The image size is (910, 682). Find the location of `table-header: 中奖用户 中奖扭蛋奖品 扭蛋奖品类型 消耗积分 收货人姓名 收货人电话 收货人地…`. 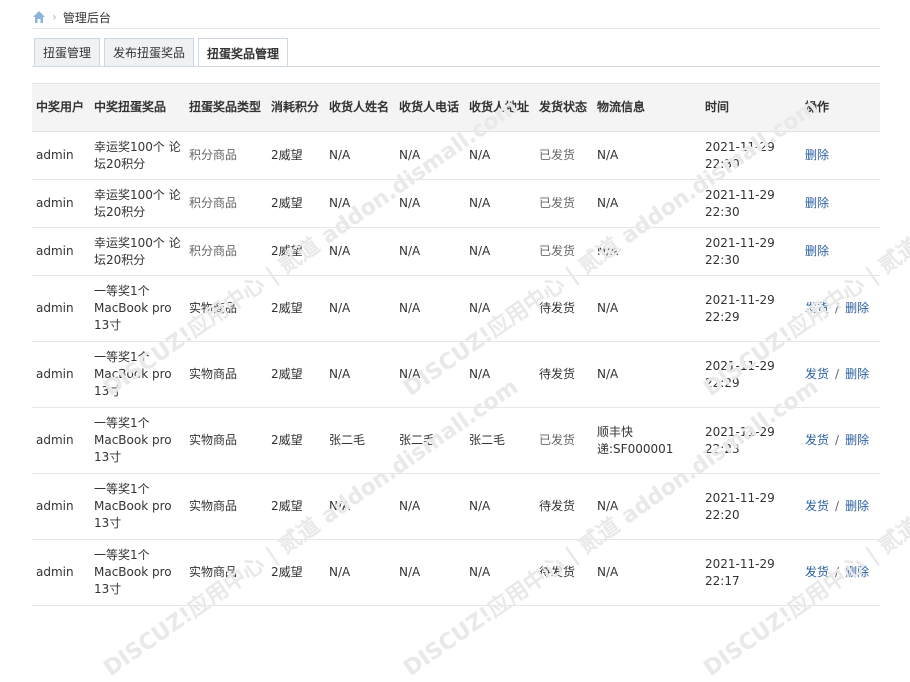

table-header: 中奖用户 中奖扭蛋奖品 扭蛋奖品类型 消耗积分 收货人姓名 收货人电话 收货人地… is located at coordinates (456, 107).